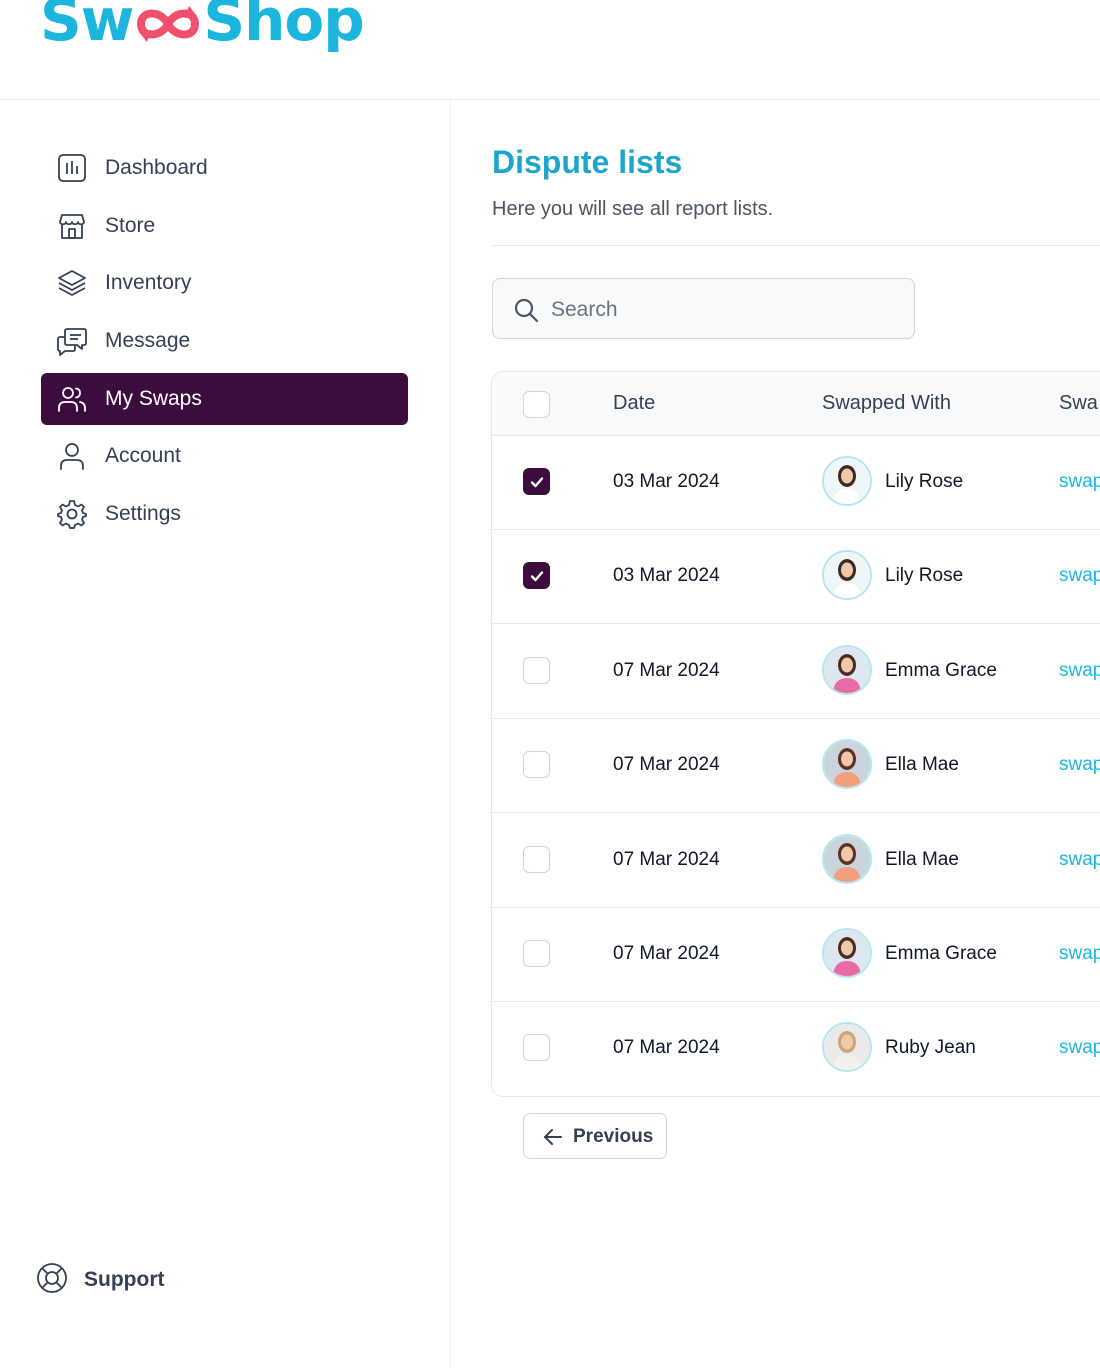 The height and width of the screenshot is (1368, 1100). Describe the element at coordinates (224, 514) in the screenshot. I see `sidebar-item-settings: Settings` at that location.